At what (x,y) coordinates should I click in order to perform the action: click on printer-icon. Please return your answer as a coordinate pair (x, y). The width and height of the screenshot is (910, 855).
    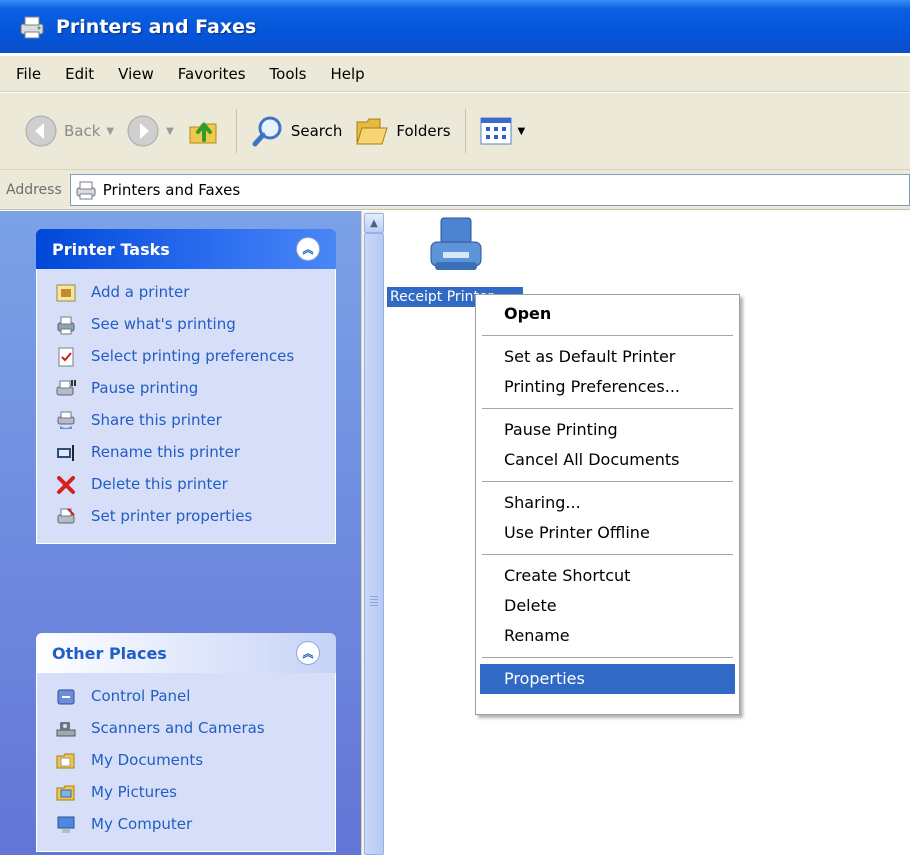
    Looking at the image, I should click on (456, 243).